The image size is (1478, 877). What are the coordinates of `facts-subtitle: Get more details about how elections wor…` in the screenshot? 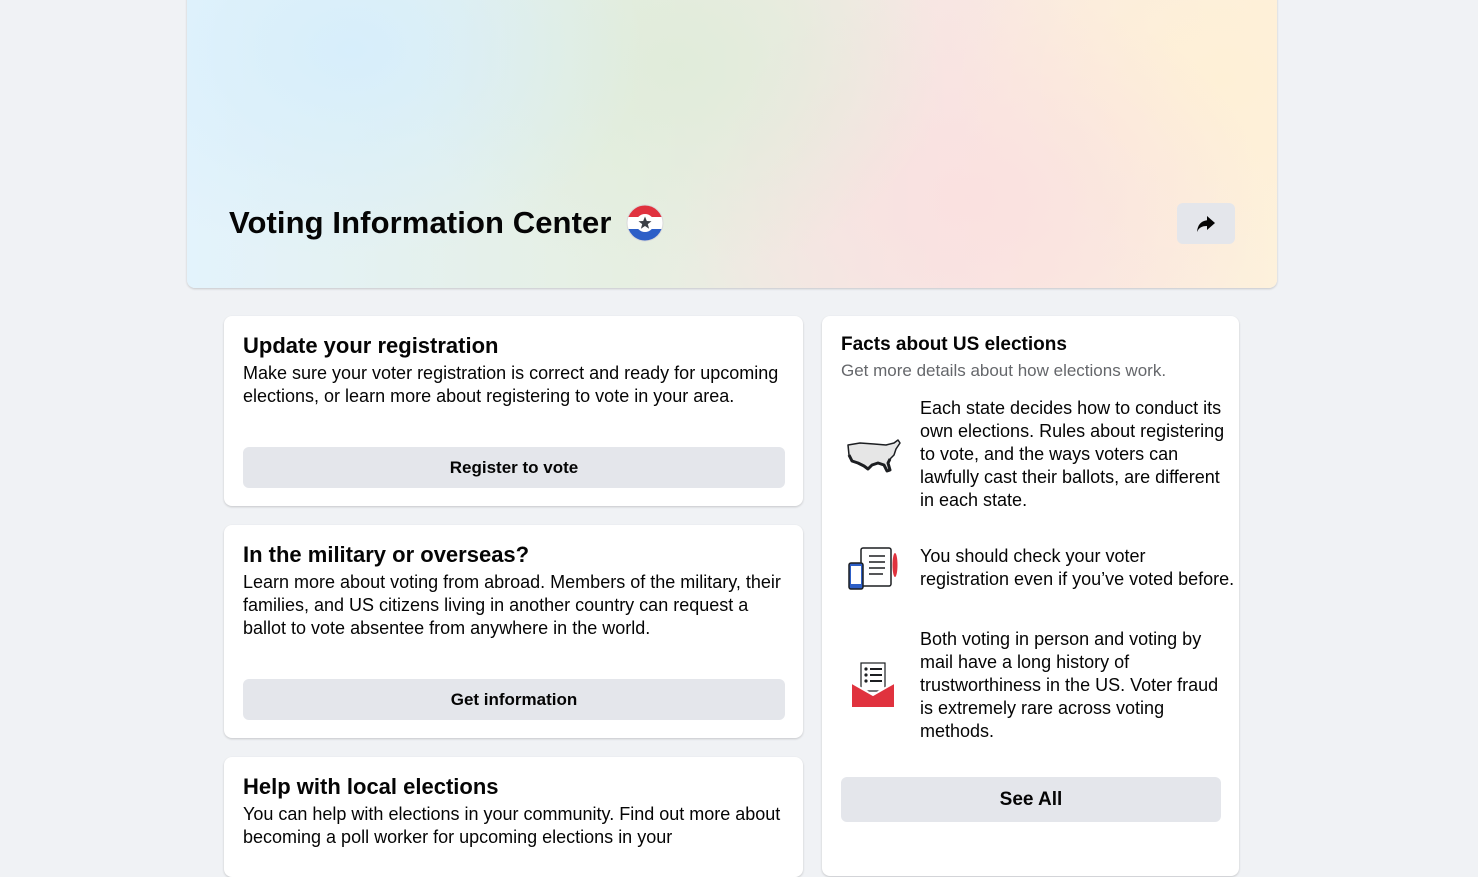 It's located at (1004, 370).